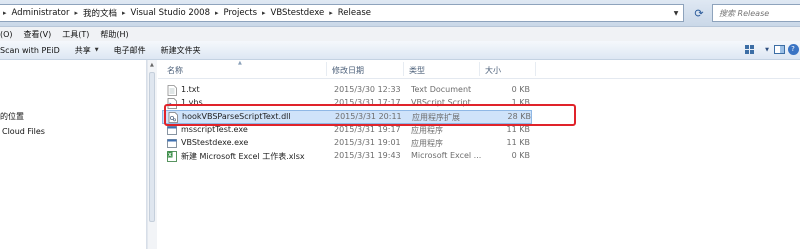 Image resolution: width=800 pixels, height=249 pixels. Describe the element at coordinates (243, 156) in the screenshot. I see `file-name: 新建 Microsoft Excel 工作表.xlsx` at that location.